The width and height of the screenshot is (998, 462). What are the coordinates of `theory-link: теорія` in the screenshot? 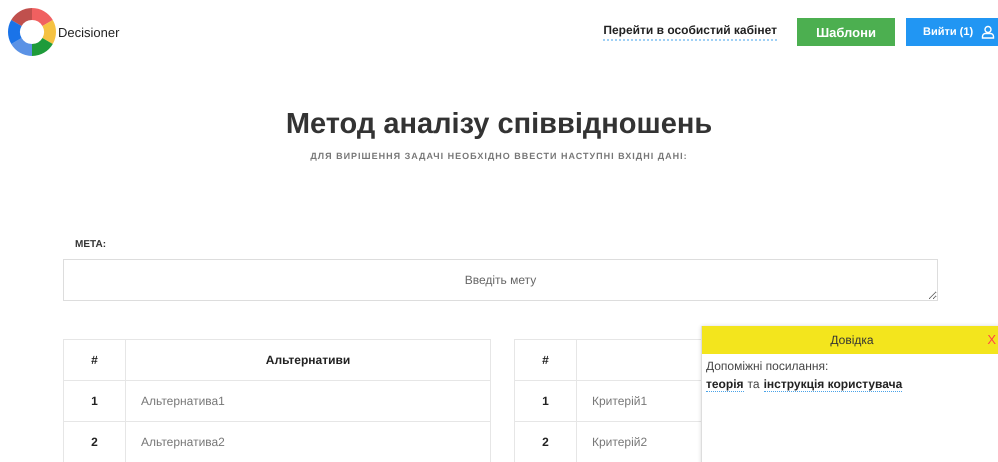 It's located at (725, 384).